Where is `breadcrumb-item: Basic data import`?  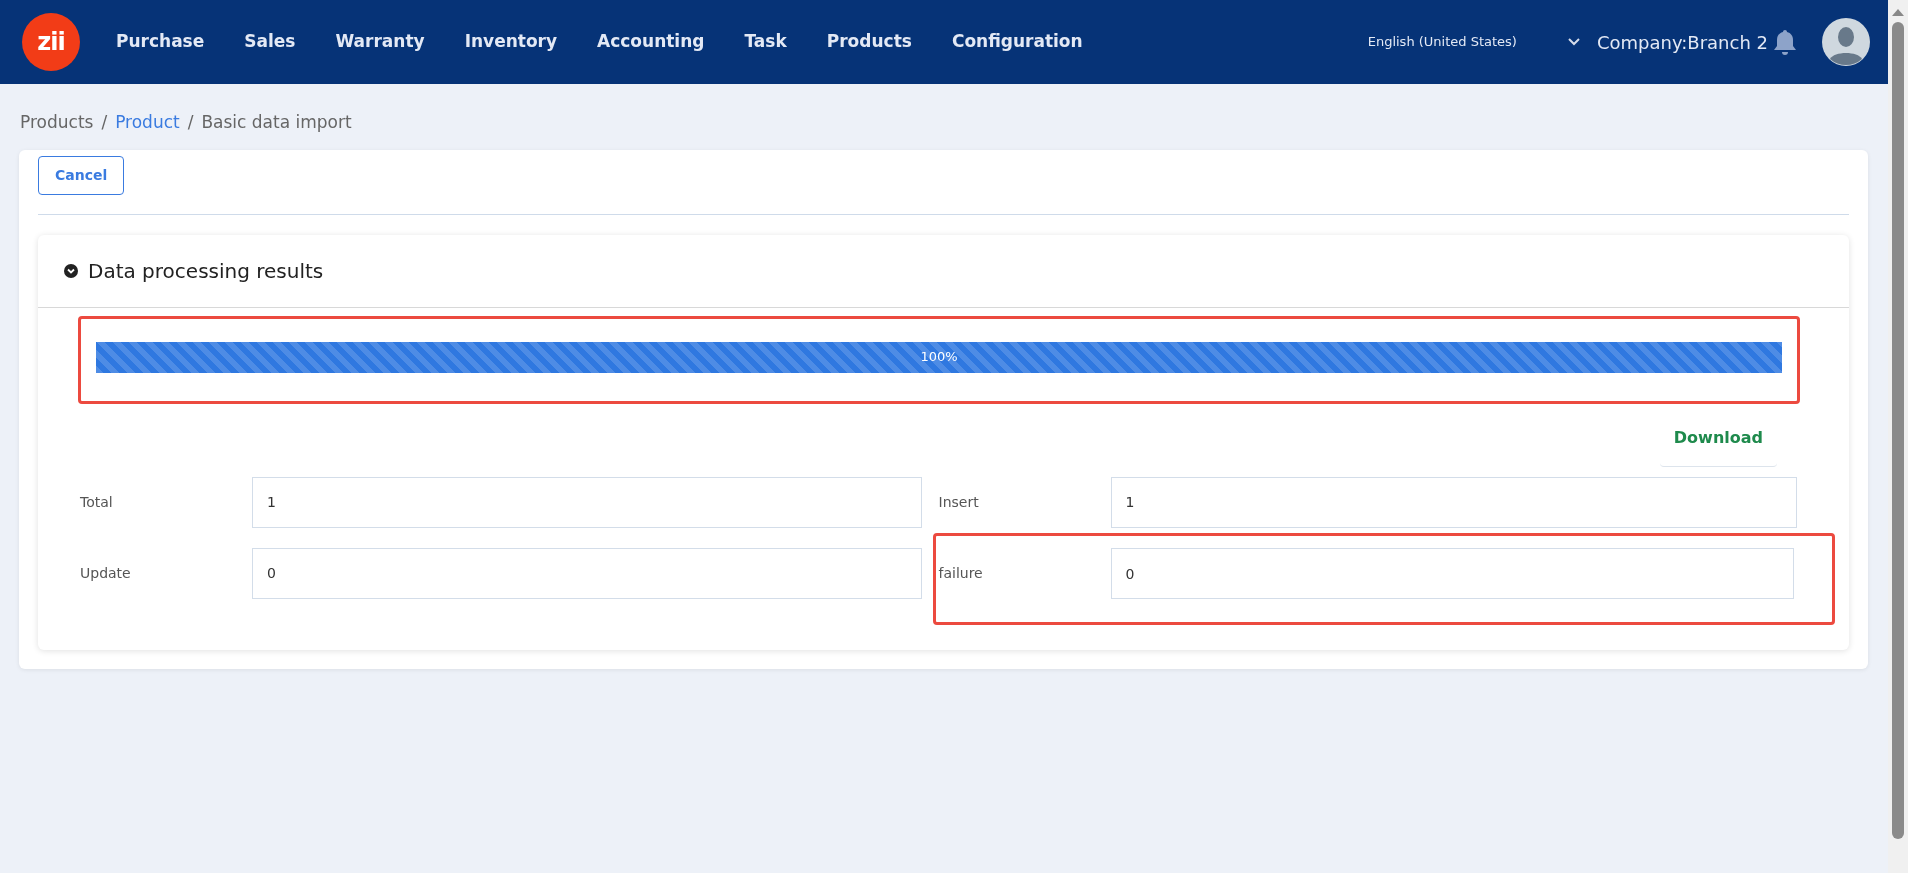
breadcrumb-item: Basic data import is located at coordinates (276, 122).